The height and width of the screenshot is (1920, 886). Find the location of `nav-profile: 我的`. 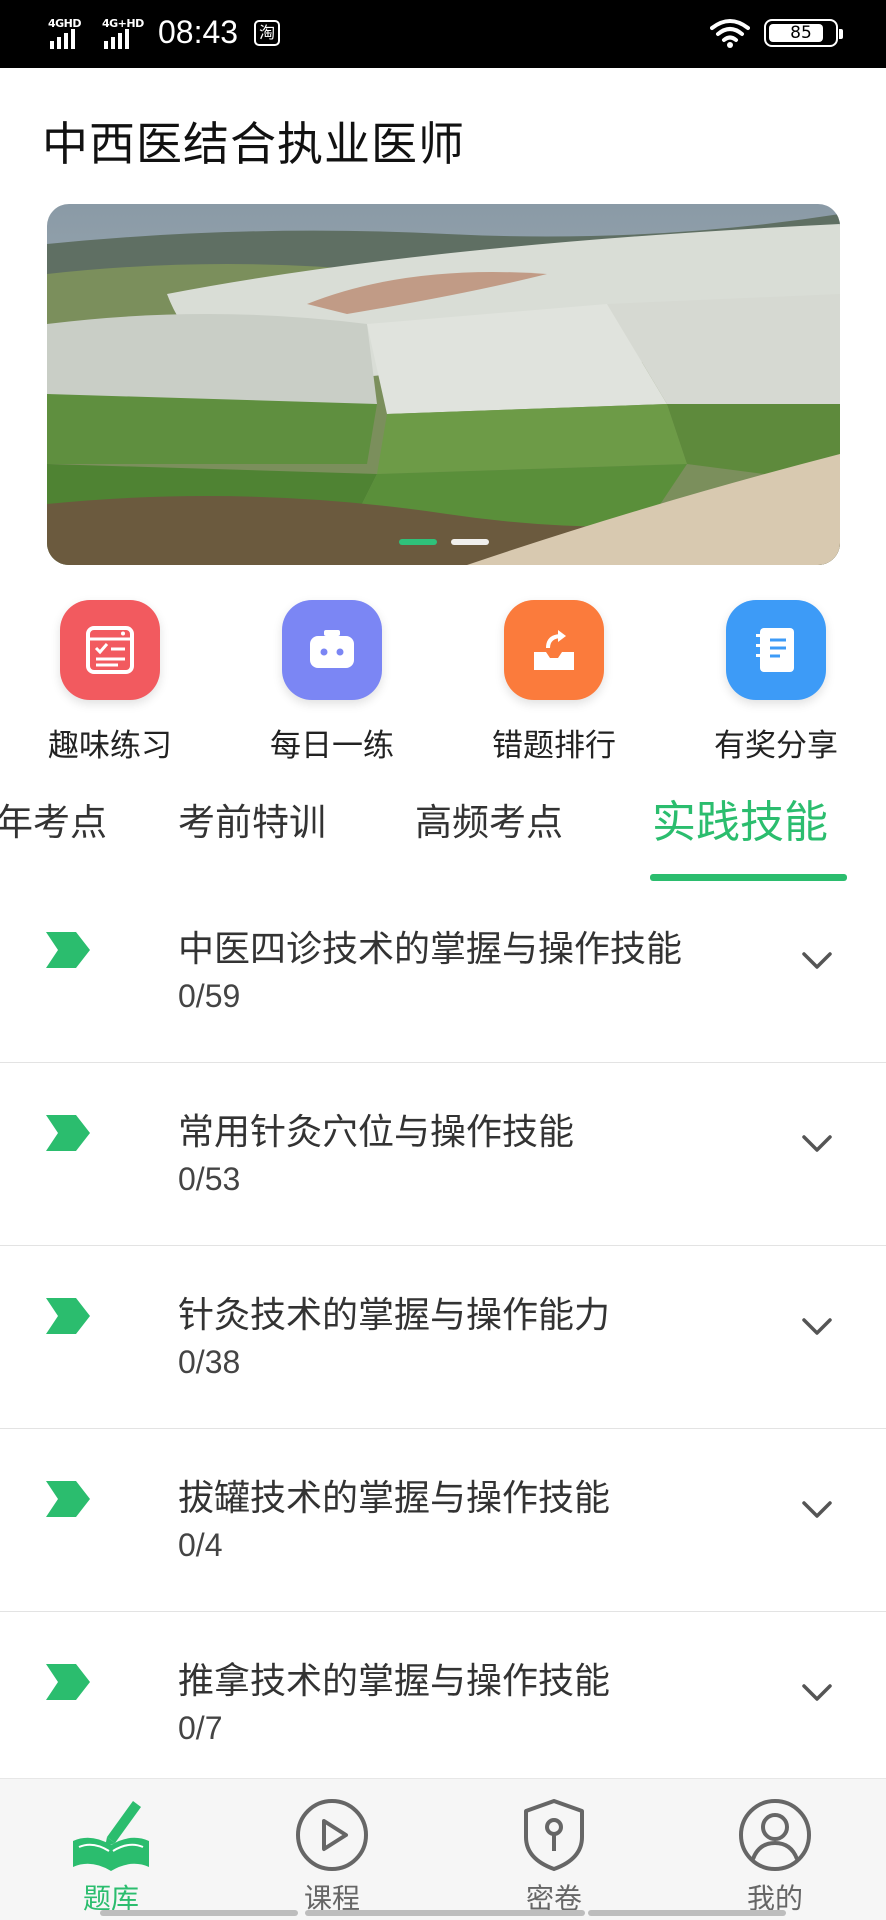

nav-profile: 我的 is located at coordinates (775, 1855).